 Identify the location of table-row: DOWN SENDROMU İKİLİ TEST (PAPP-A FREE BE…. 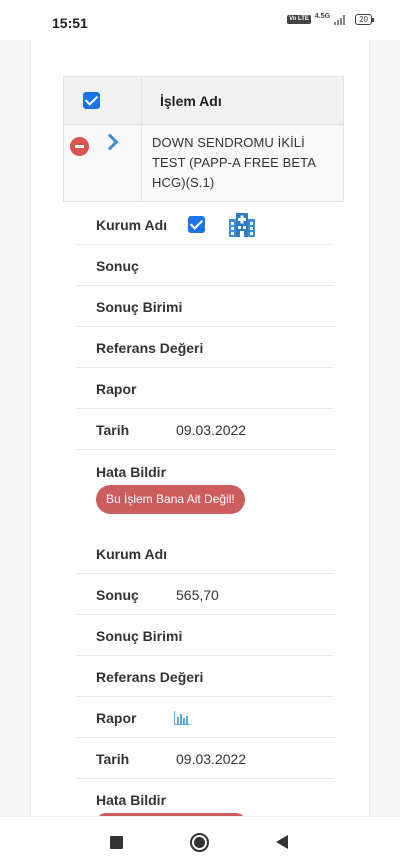
(203, 163).